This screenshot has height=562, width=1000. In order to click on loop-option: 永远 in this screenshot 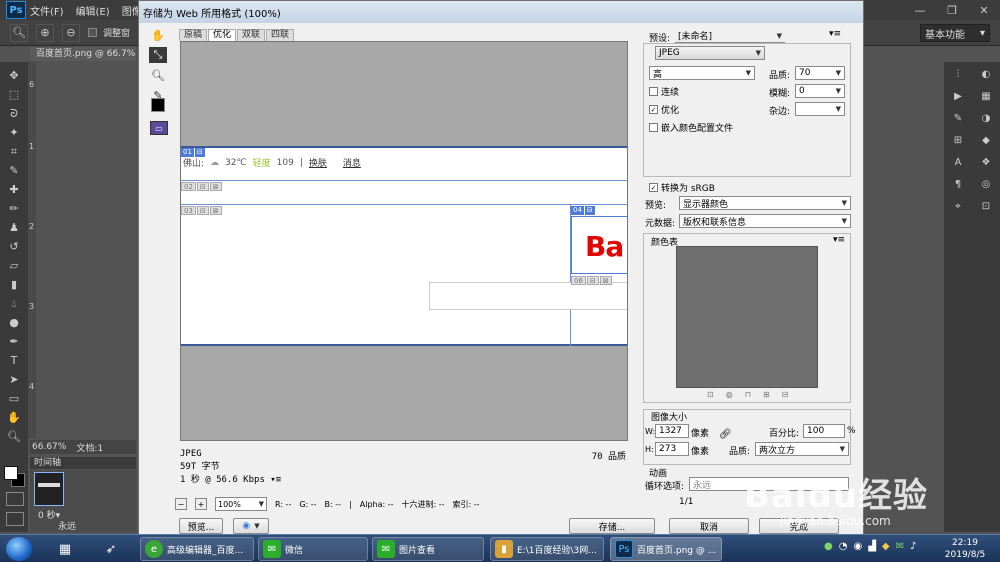, I will do `click(67, 525)`.